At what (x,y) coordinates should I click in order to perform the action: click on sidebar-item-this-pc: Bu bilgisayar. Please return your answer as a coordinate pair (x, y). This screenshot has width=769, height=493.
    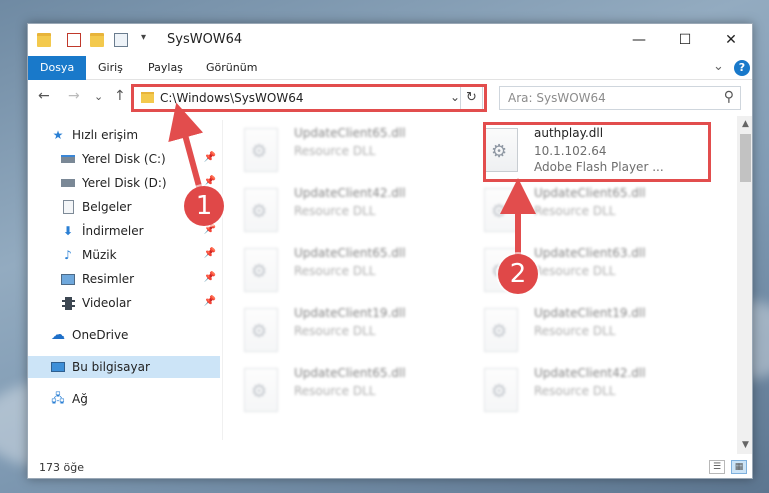
    Looking at the image, I should click on (124, 367).